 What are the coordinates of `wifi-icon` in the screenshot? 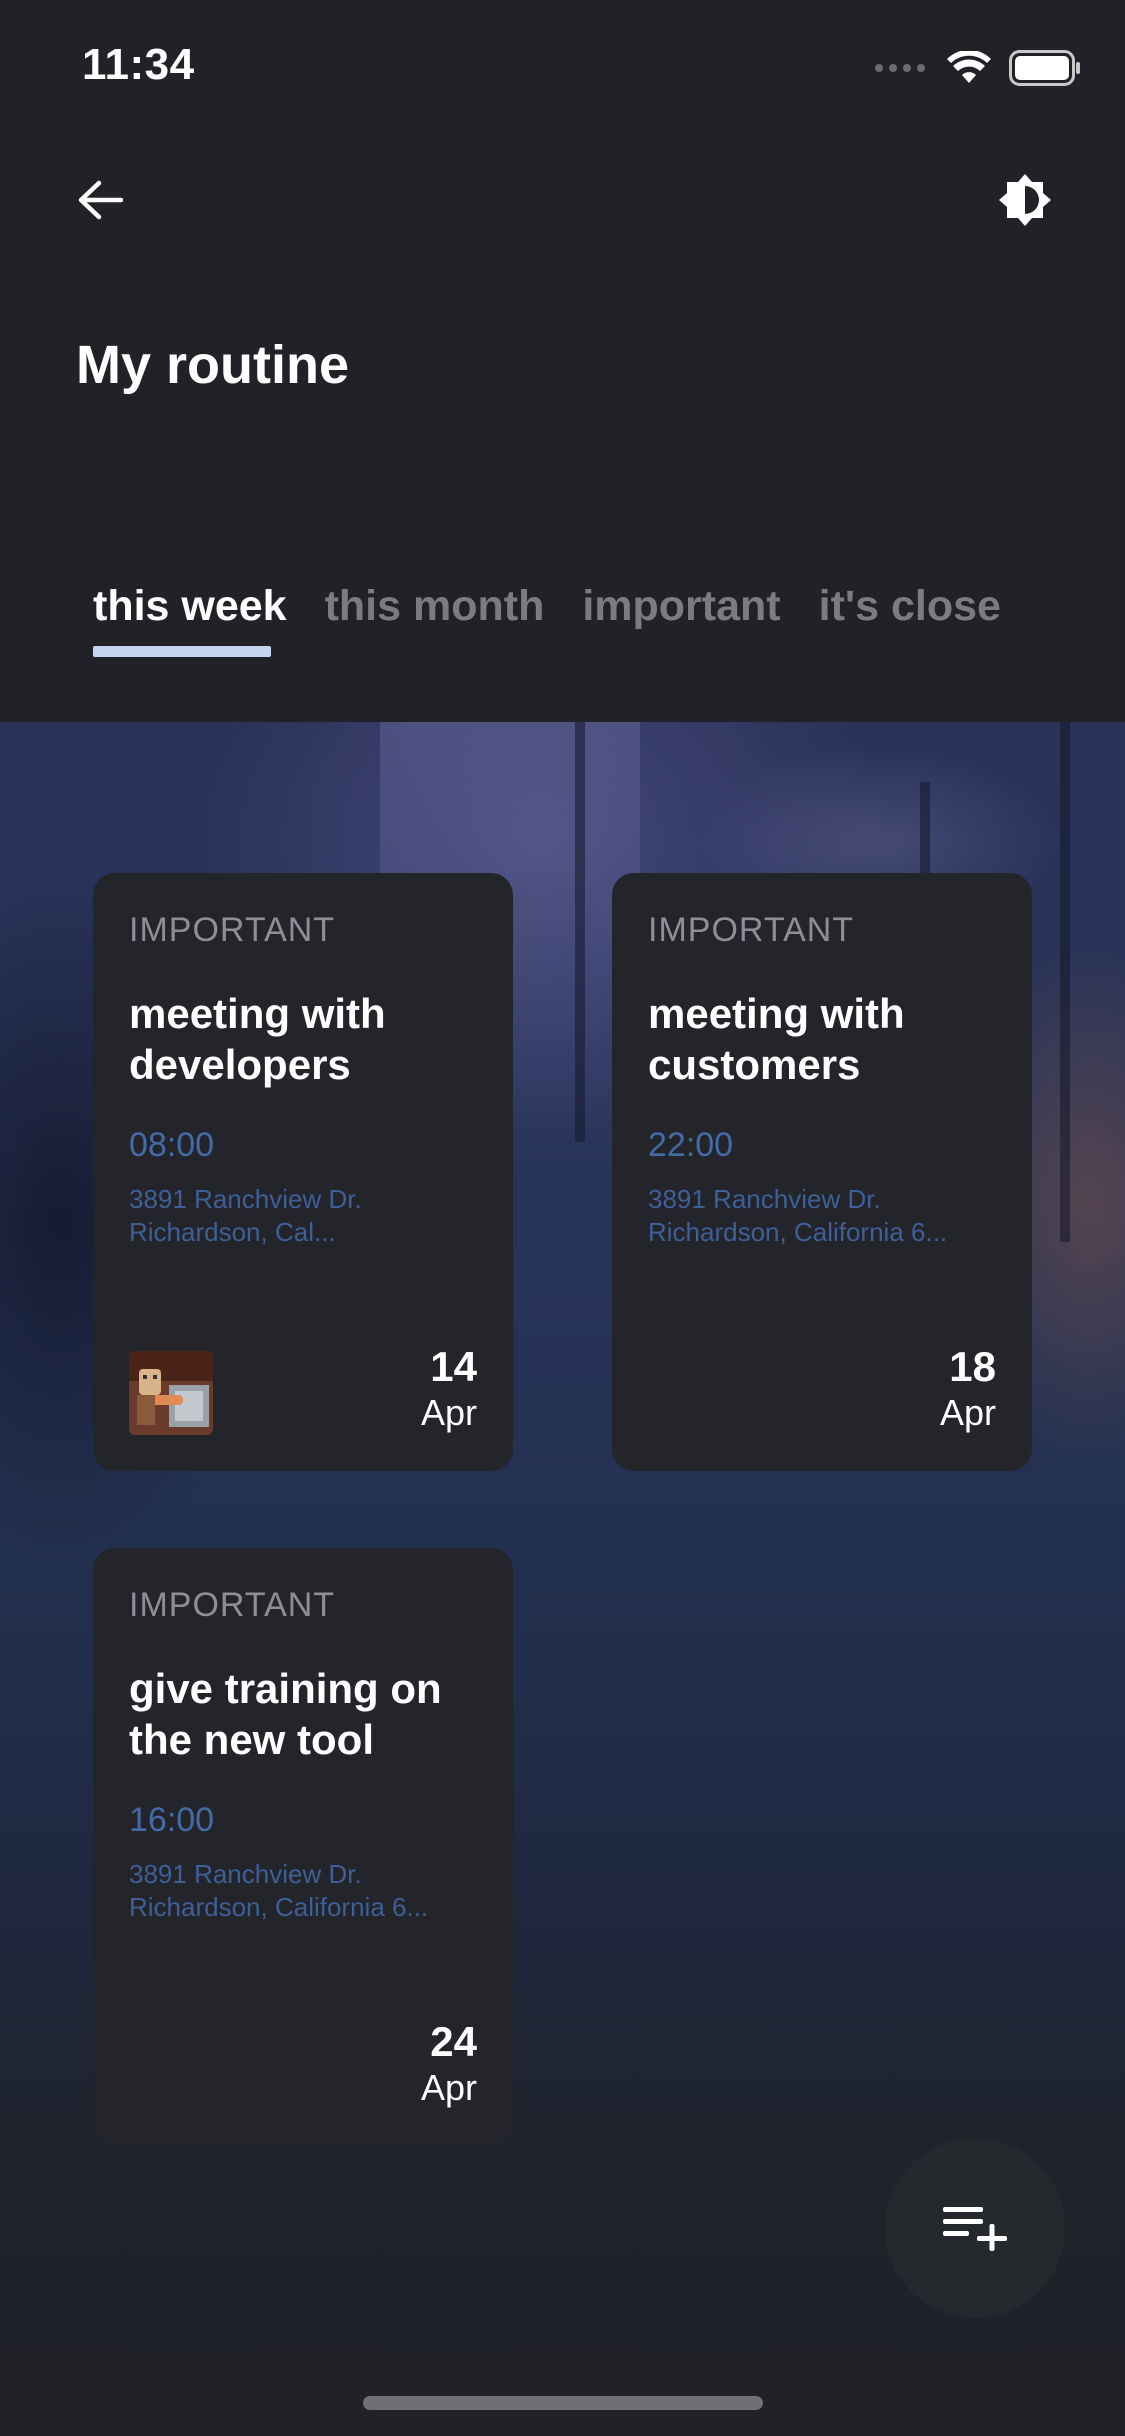 It's located at (969, 67).